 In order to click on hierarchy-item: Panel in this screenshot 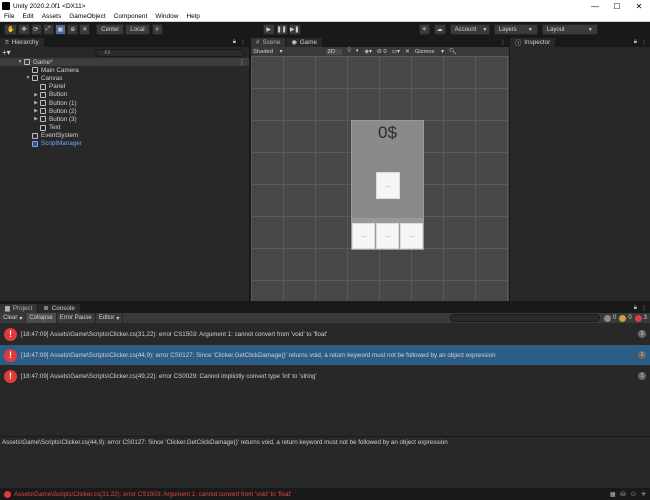, I will do `click(124, 87)`.